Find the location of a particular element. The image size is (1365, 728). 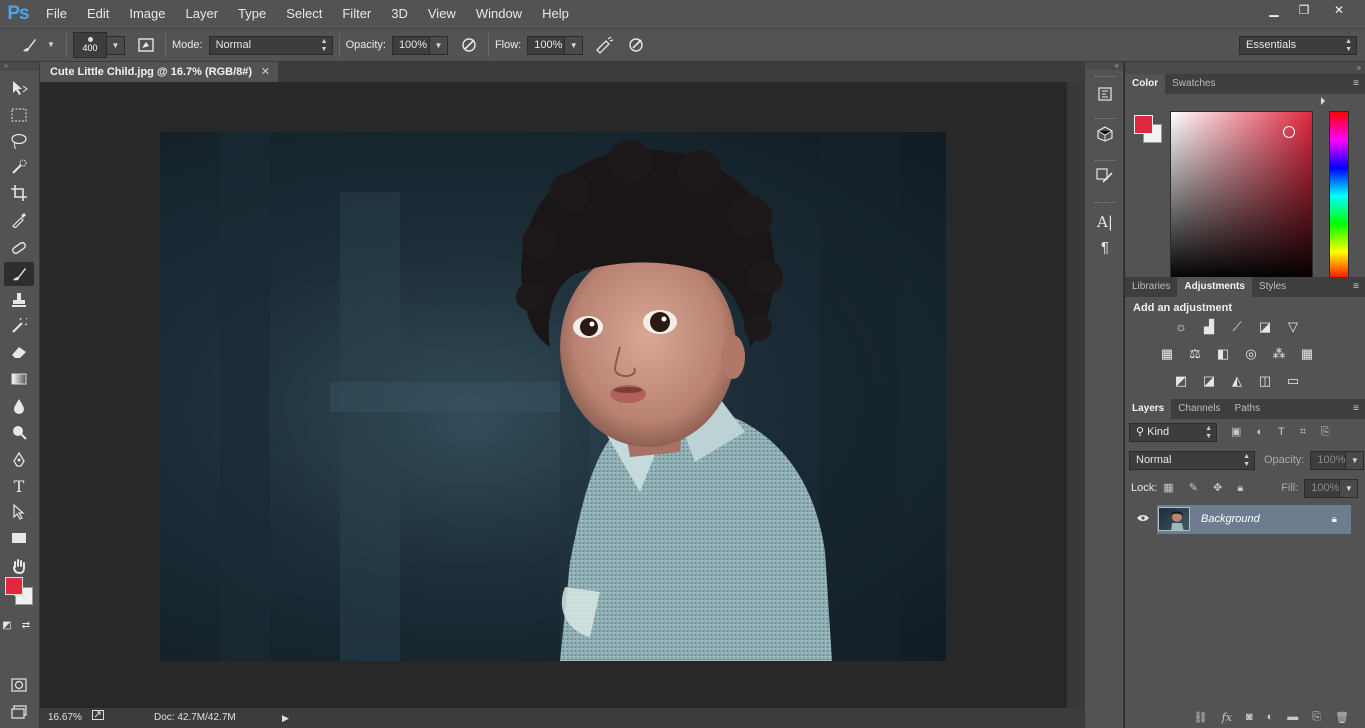

workspace-switcher: Essentials ▲ ▼ is located at coordinates (1298, 45).